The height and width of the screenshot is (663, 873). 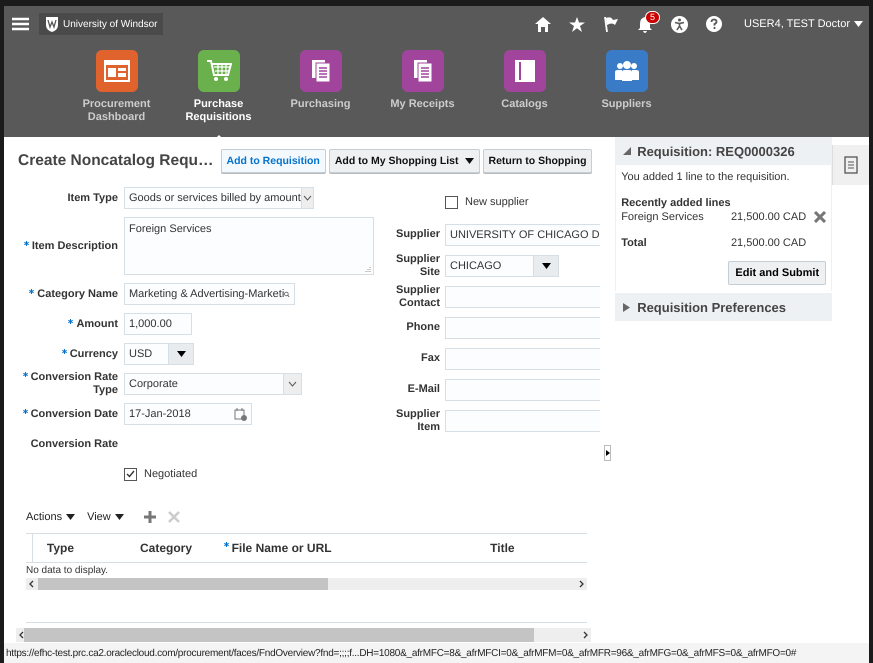 I want to click on choice-field: USD, so click(x=159, y=354).